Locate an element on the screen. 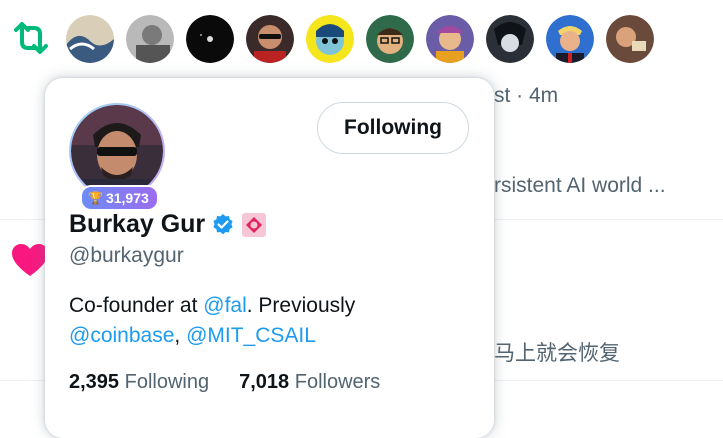 The image size is (723, 438). following-count: 2,395 is located at coordinates (94, 382).